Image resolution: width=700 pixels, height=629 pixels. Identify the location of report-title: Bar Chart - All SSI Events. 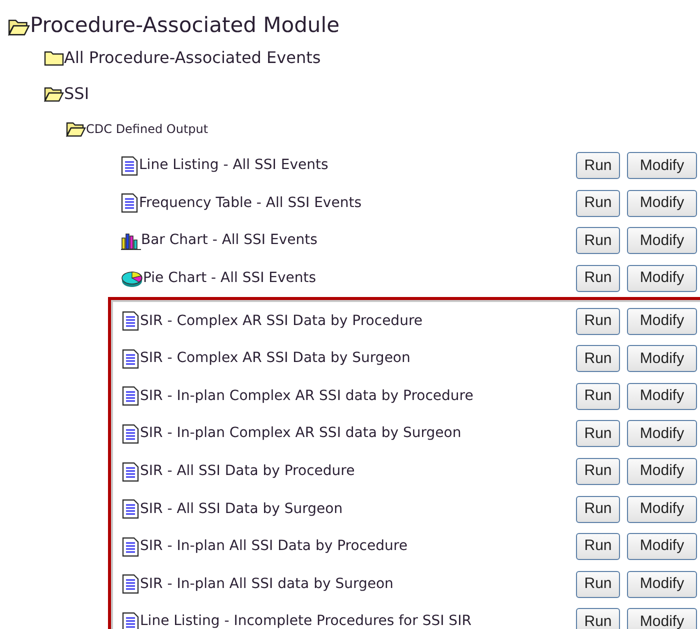
(229, 241).